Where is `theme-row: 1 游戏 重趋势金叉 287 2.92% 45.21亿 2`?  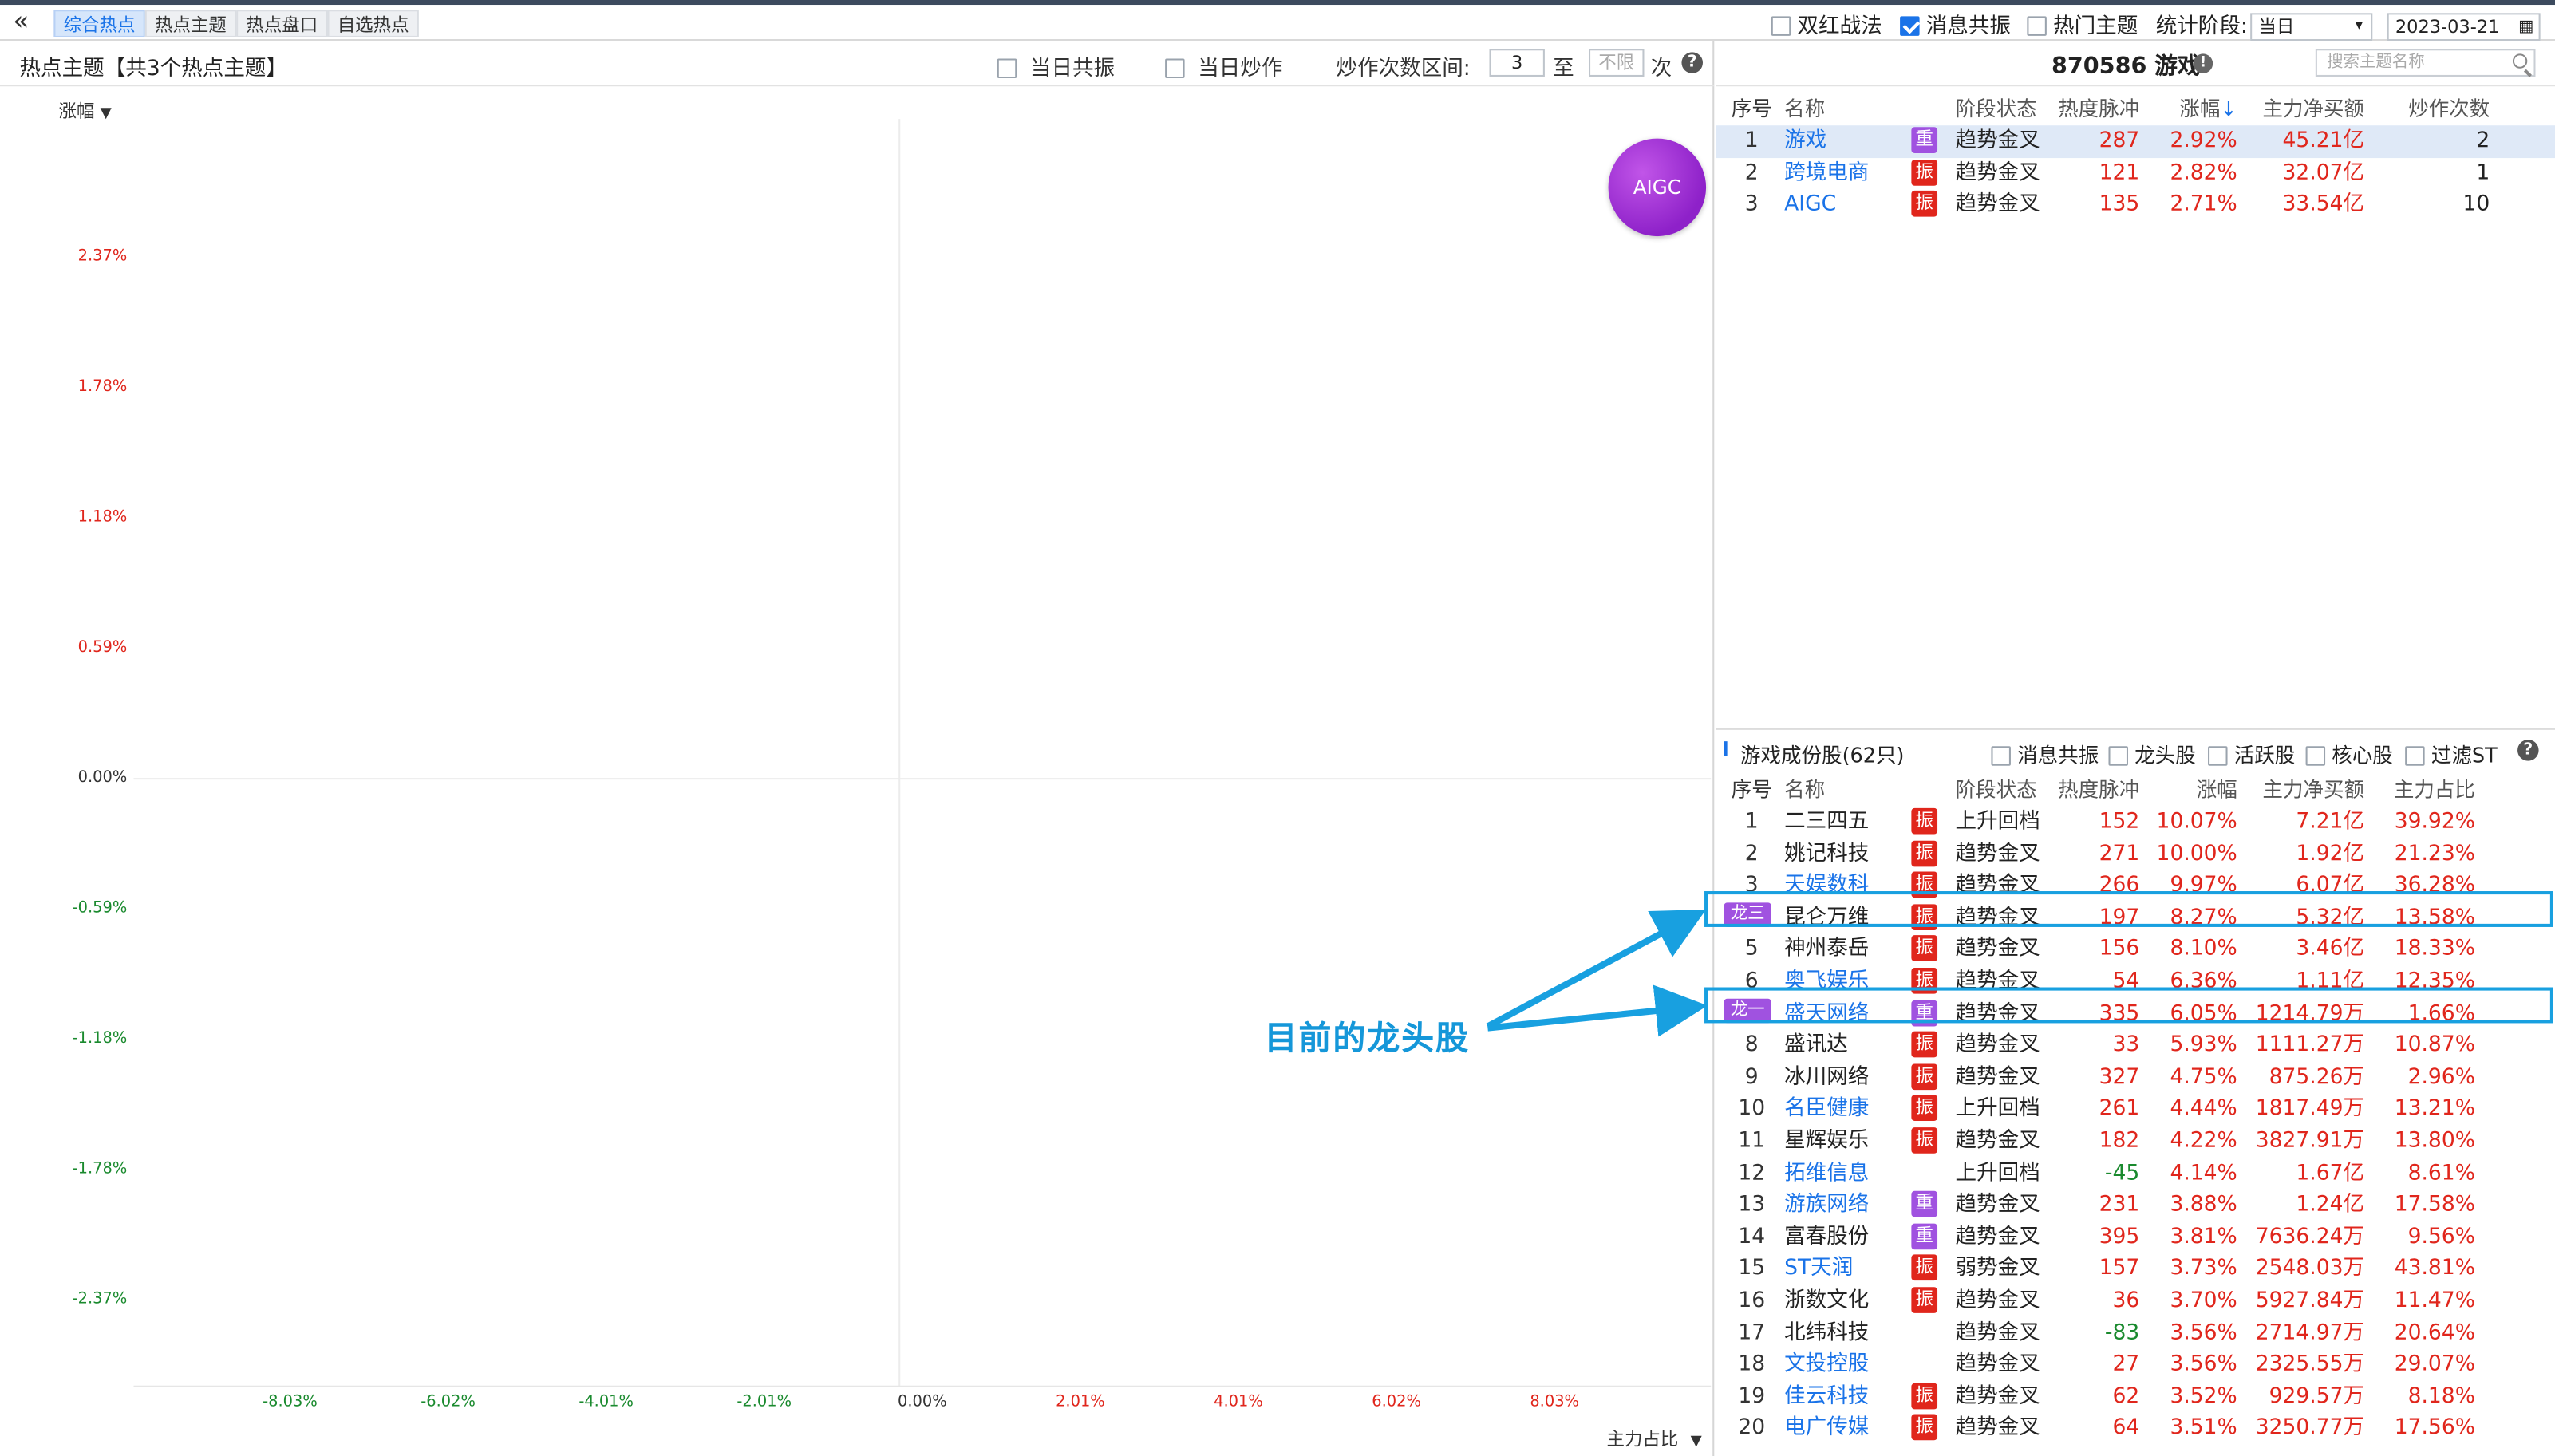
theme-row: 1 游戏 重趋势金叉 287 2.92% 45.21亿 2 is located at coordinates (2136, 141).